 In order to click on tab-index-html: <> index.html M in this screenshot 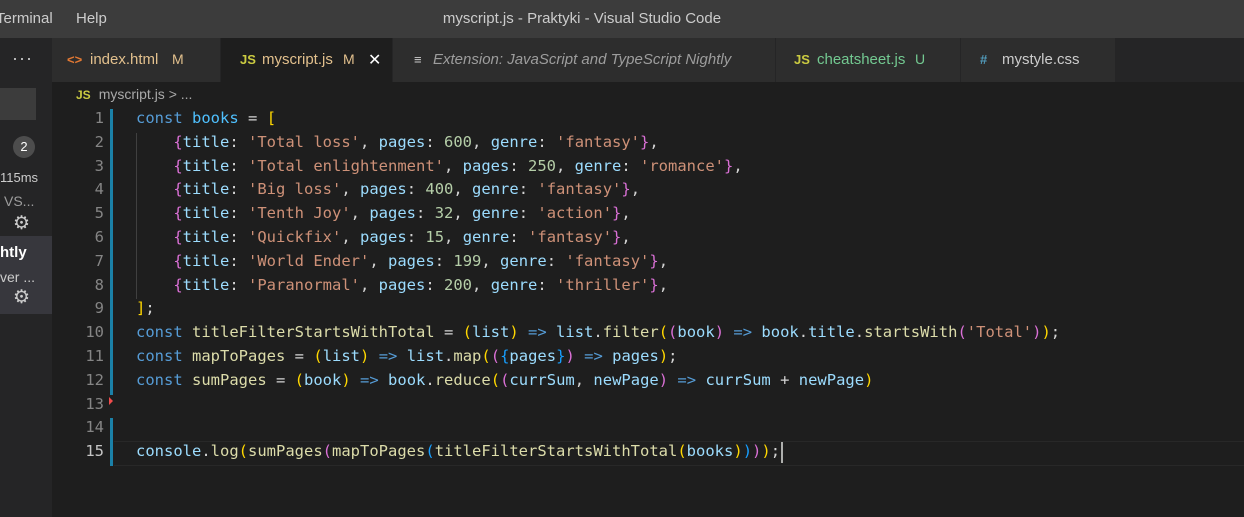, I will do `click(136, 60)`.